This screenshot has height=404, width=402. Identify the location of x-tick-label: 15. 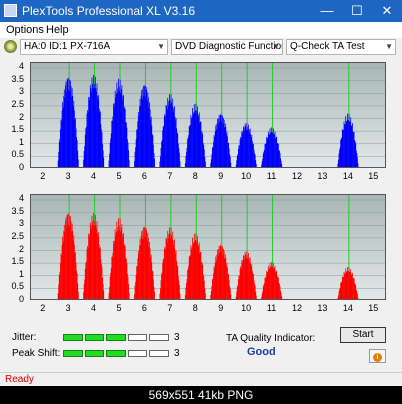
(373, 176).